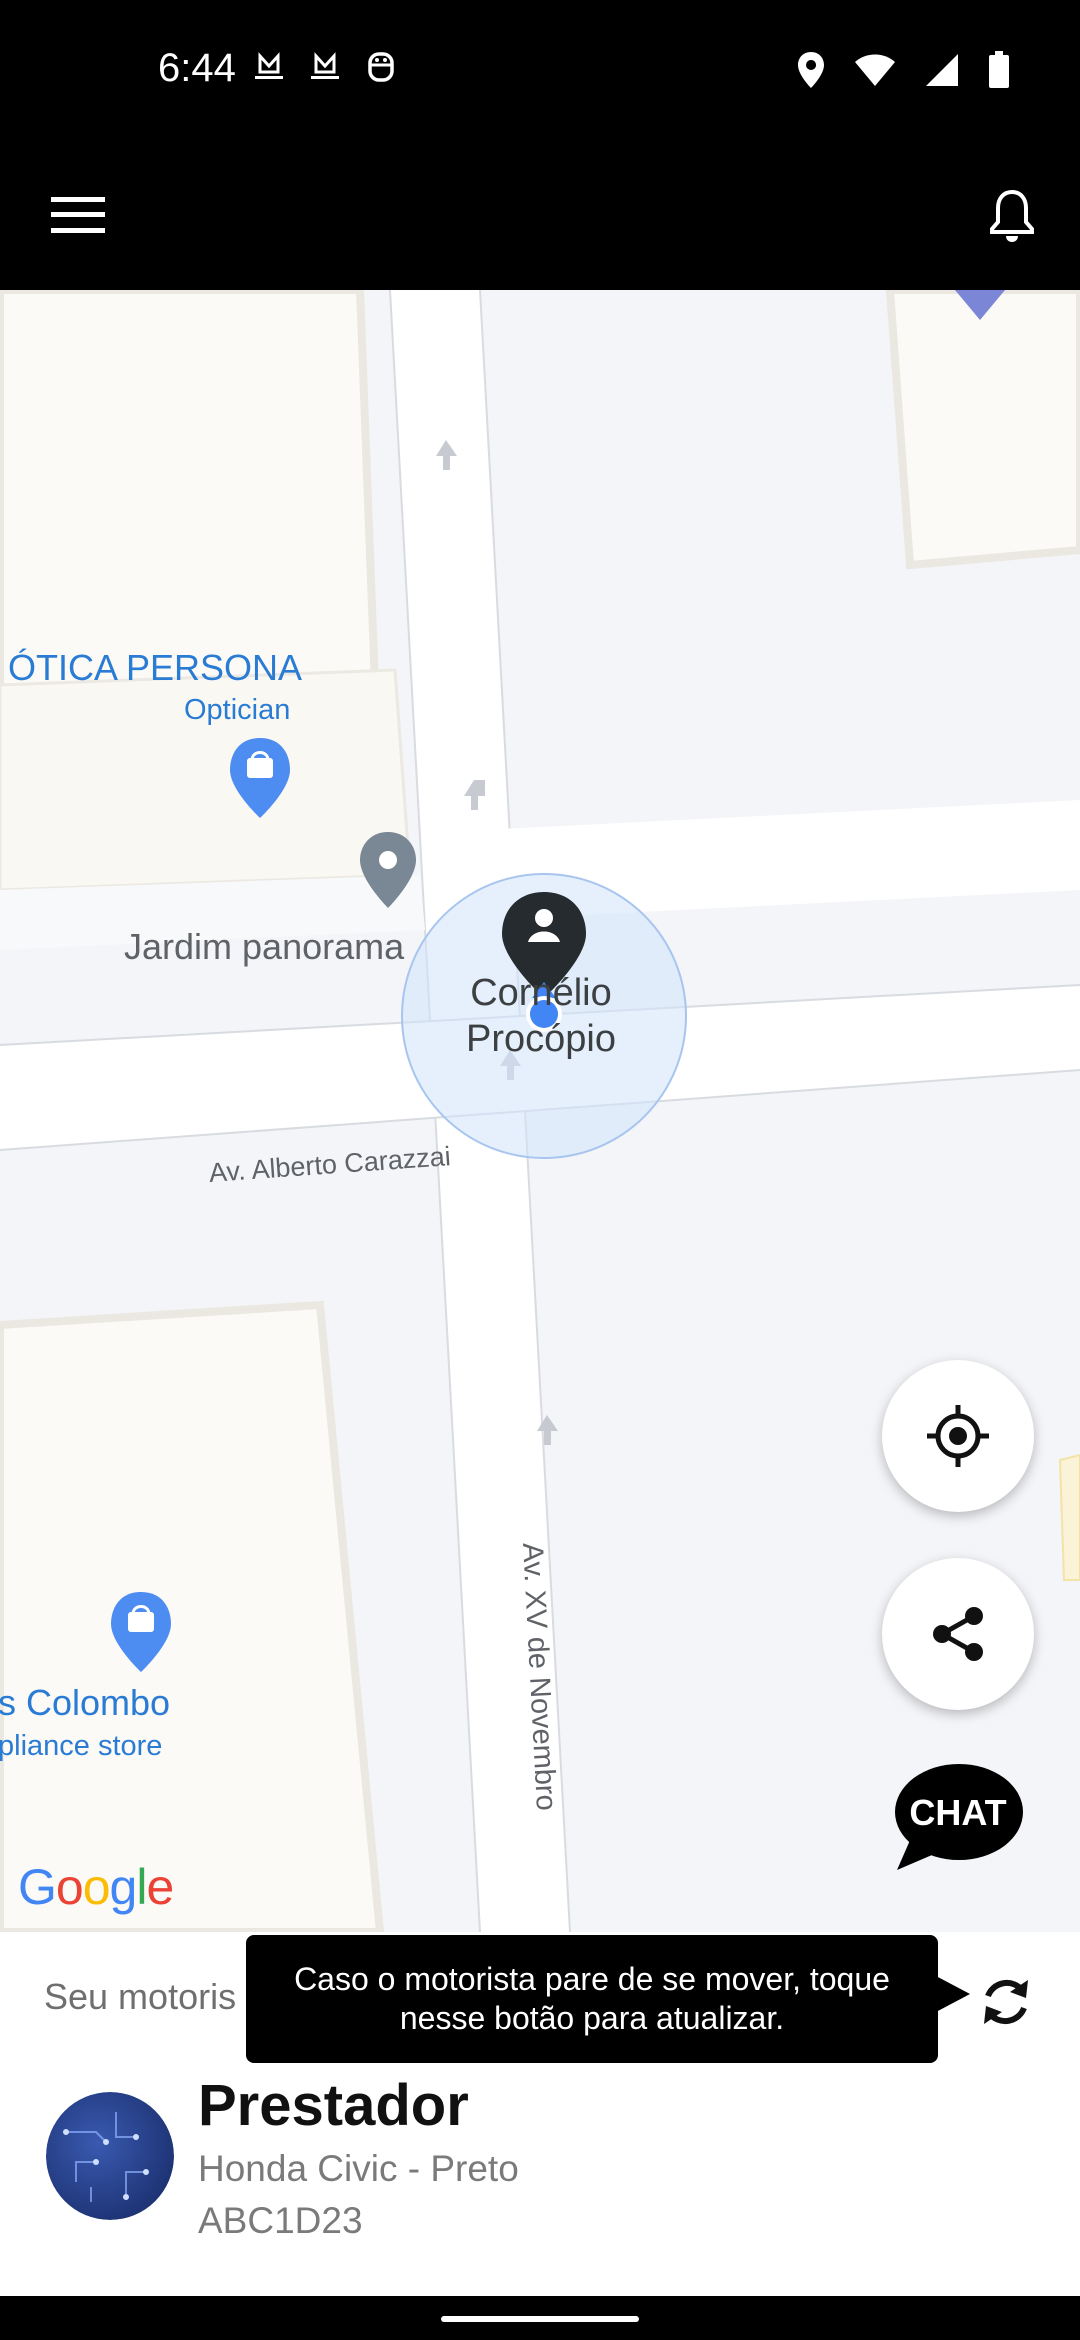  What do you see at coordinates (958, 1812) in the screenshot?
I see `chat-label: CHAT` at bounding box center [958, 1812].